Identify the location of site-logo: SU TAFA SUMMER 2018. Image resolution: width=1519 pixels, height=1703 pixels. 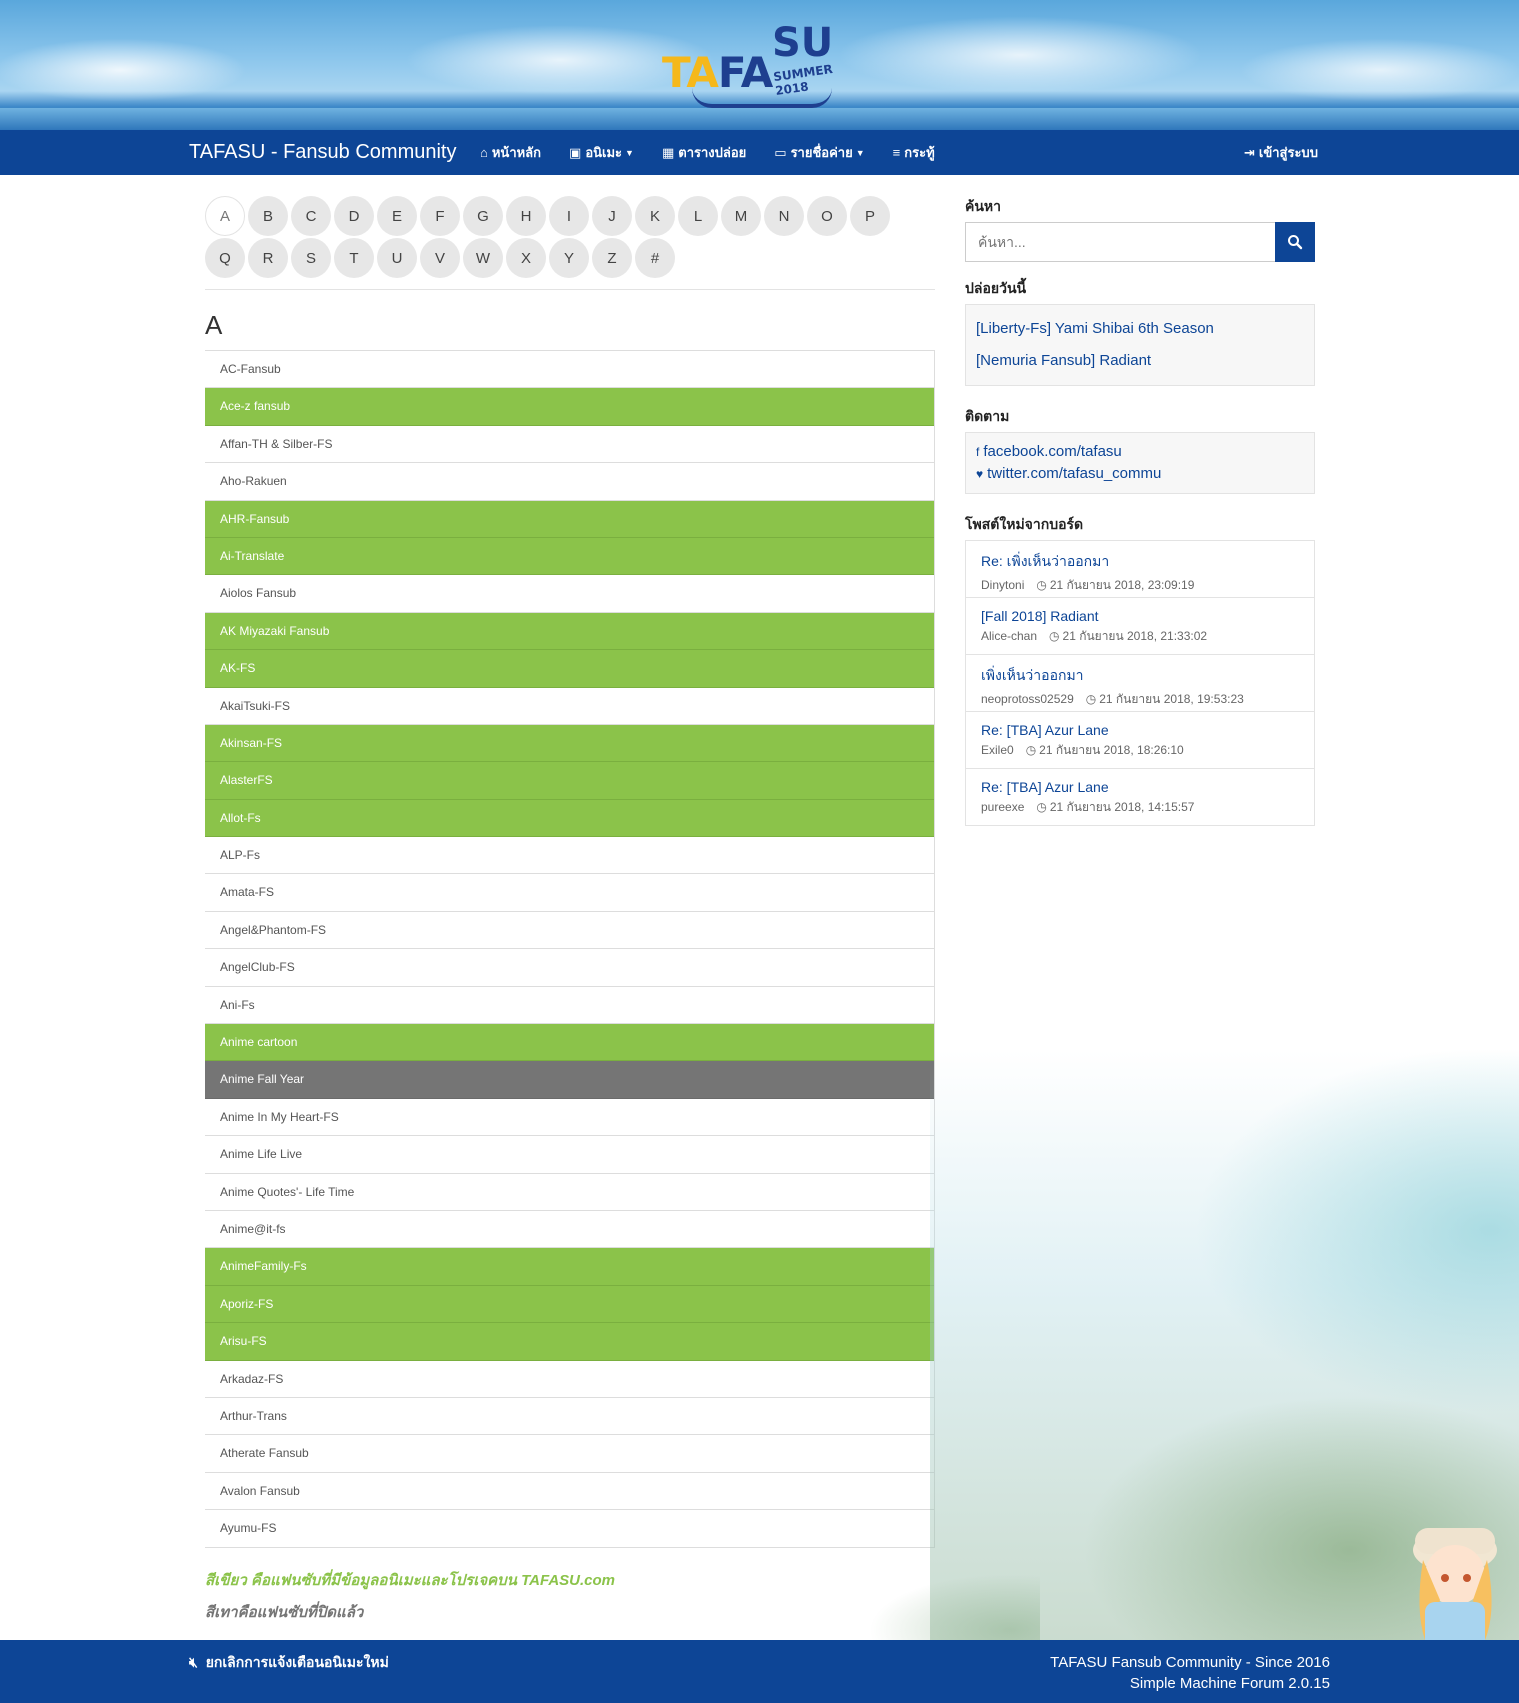
(762, 63).